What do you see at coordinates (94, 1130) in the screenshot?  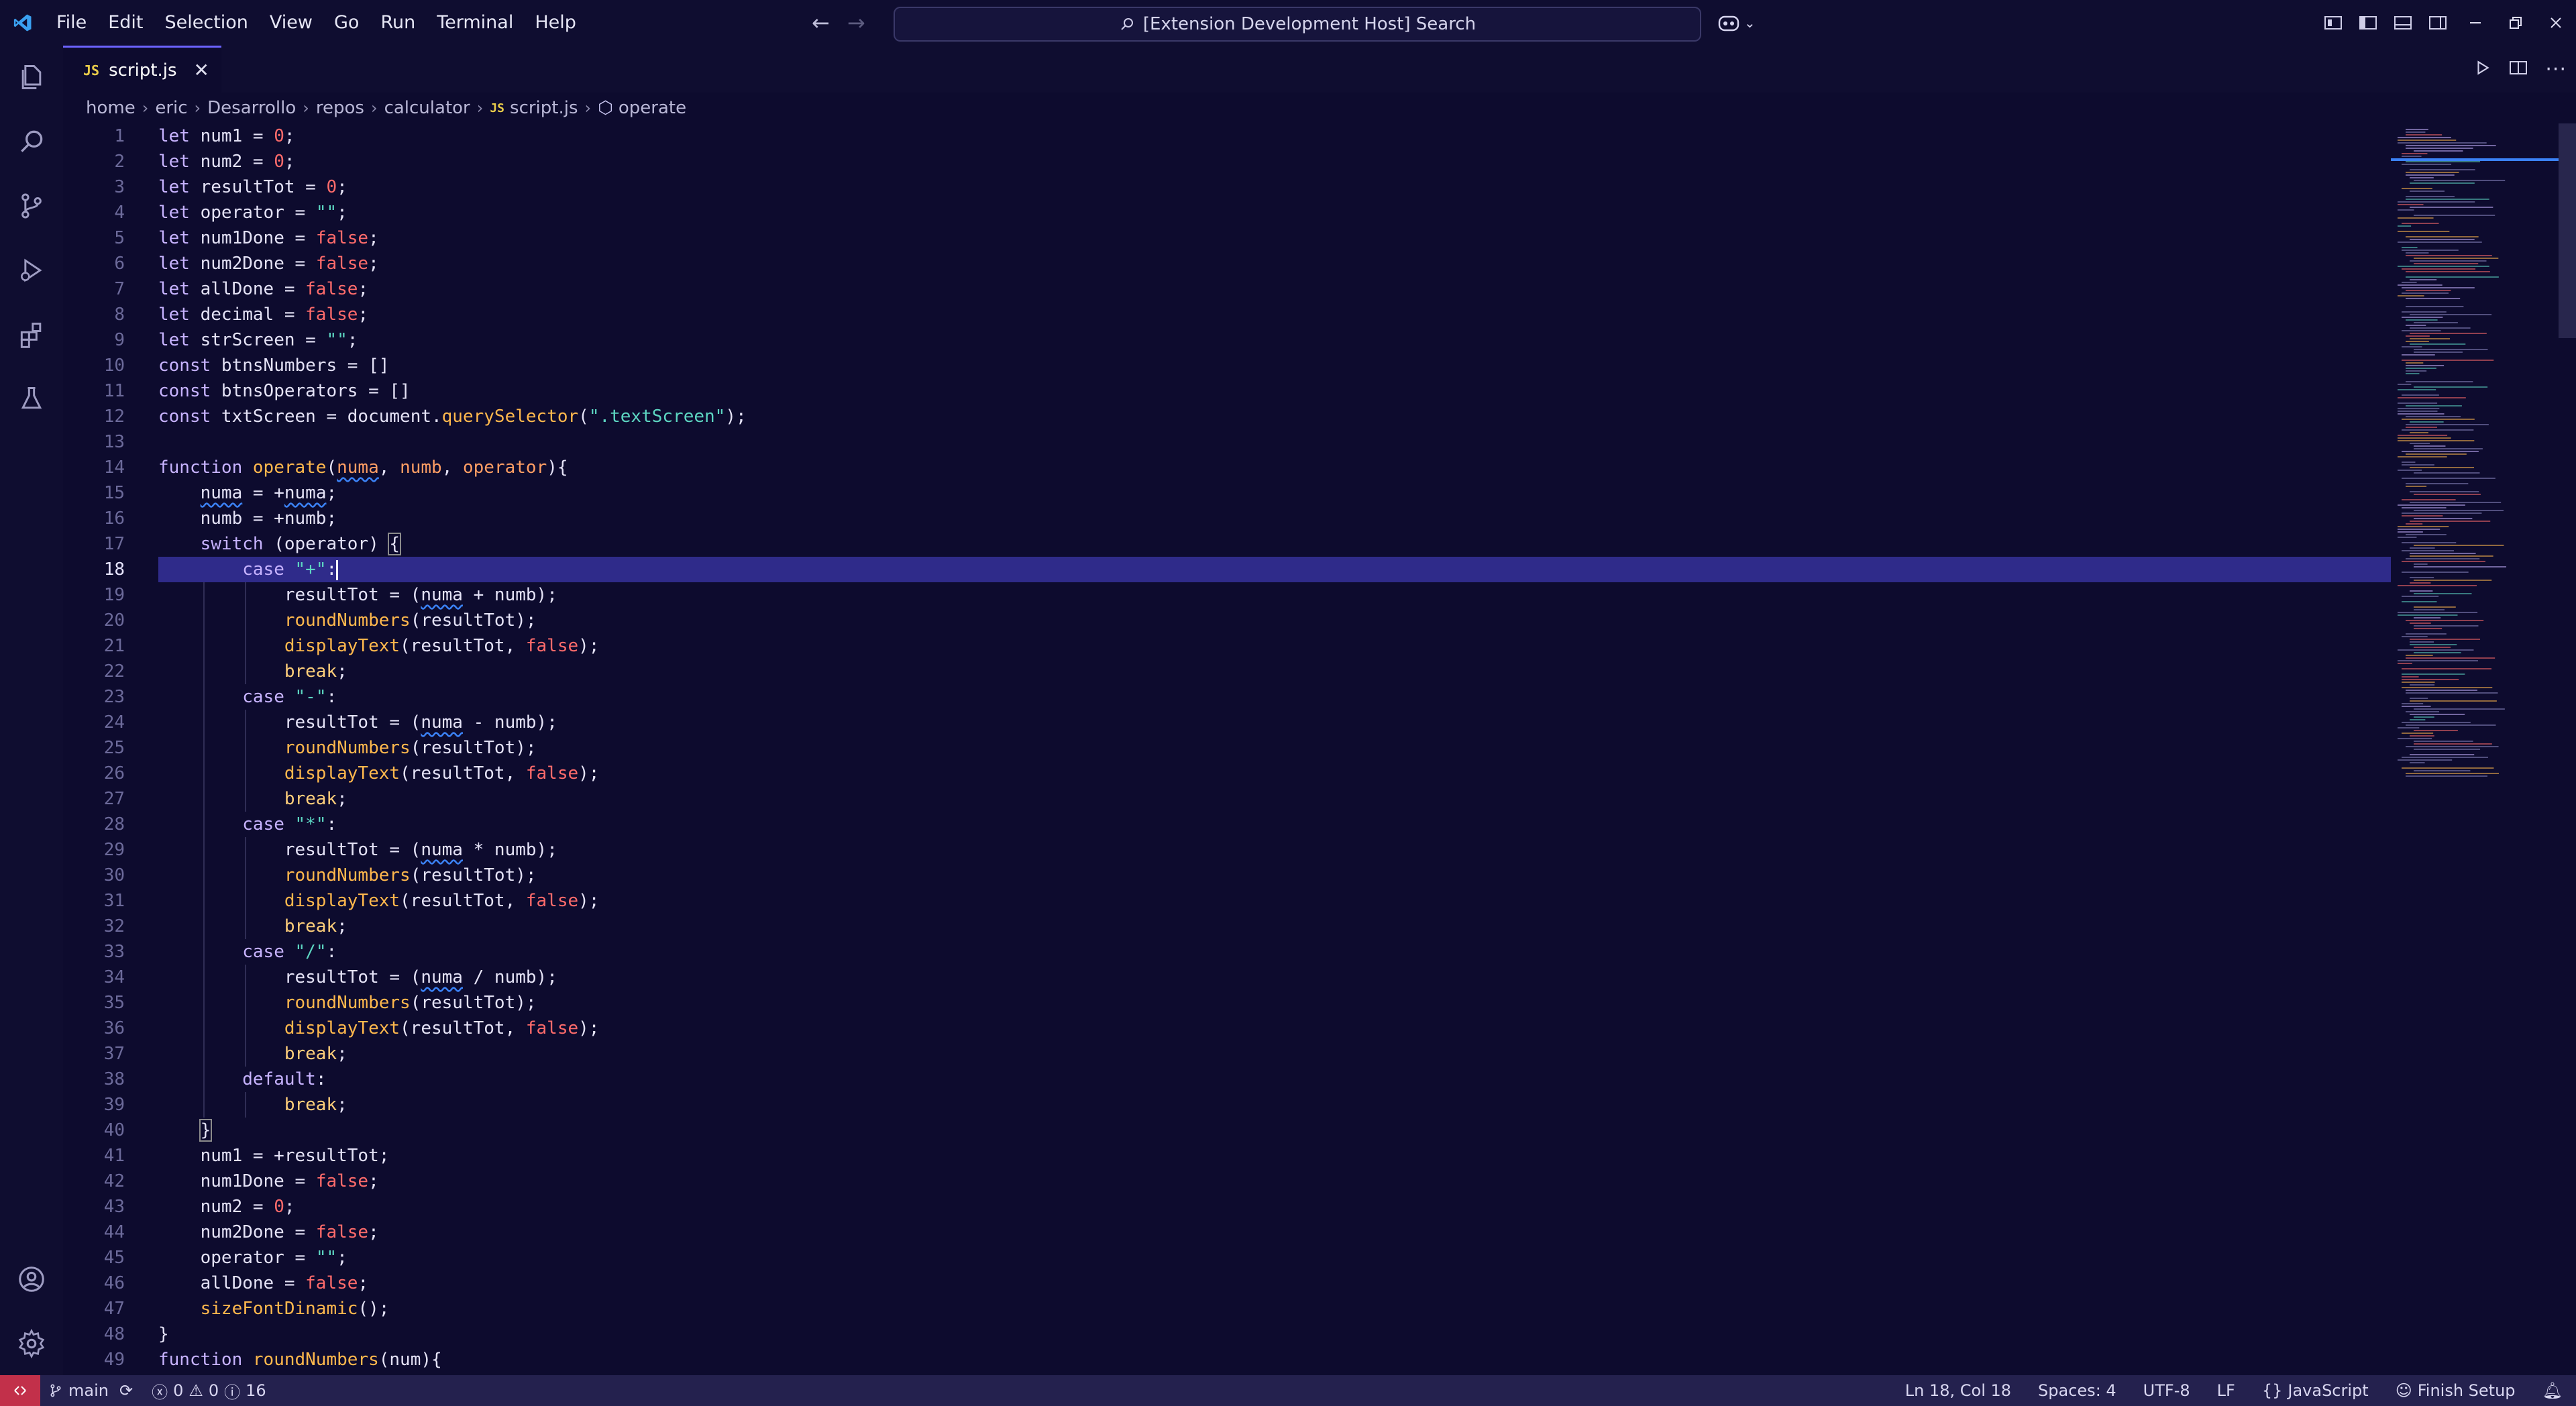 I see `line-number: 40` at bounding box center [94, 1130].